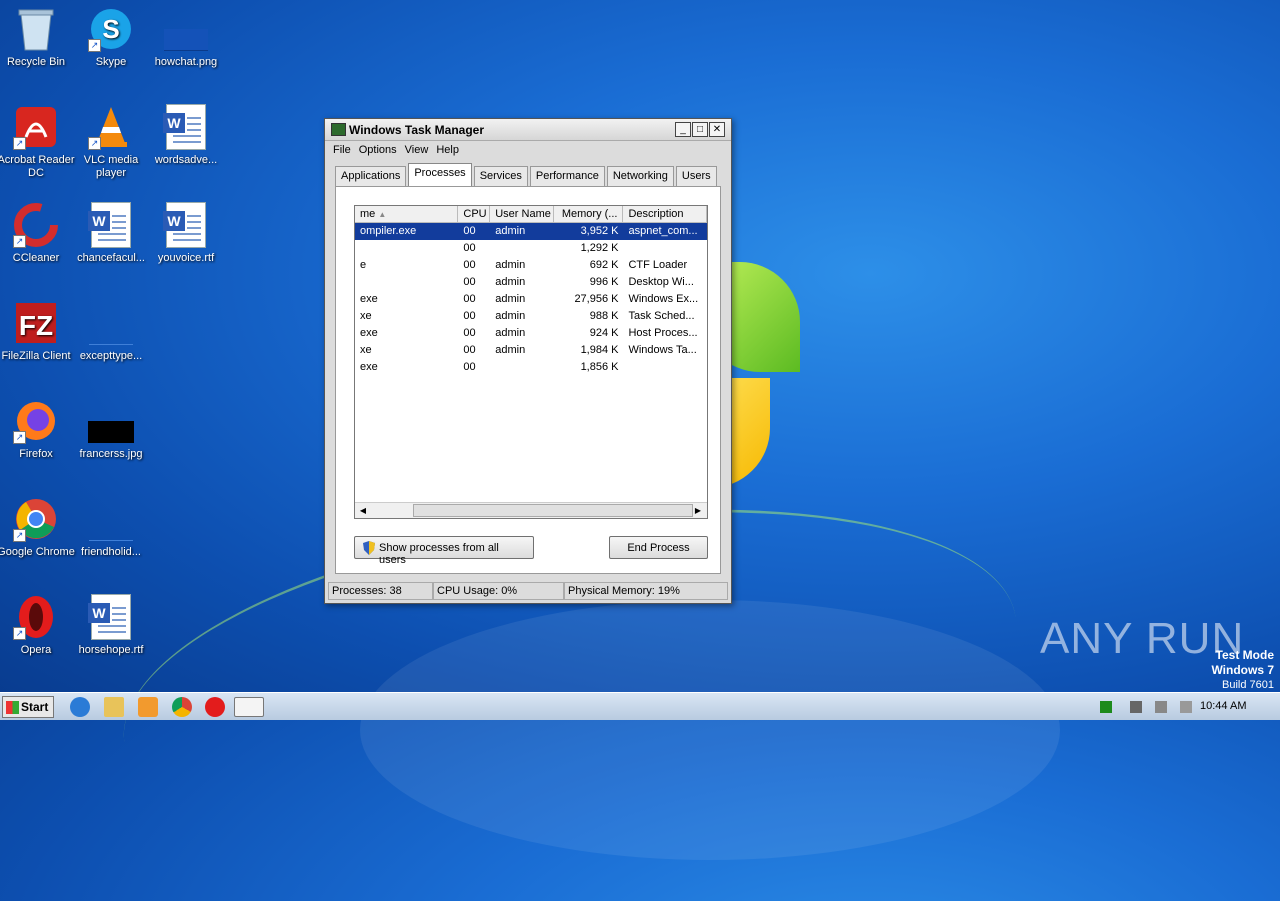  Describe the element at coordinates (369, 549) in the screenshot. I see `uac-shield-icon` at that location.